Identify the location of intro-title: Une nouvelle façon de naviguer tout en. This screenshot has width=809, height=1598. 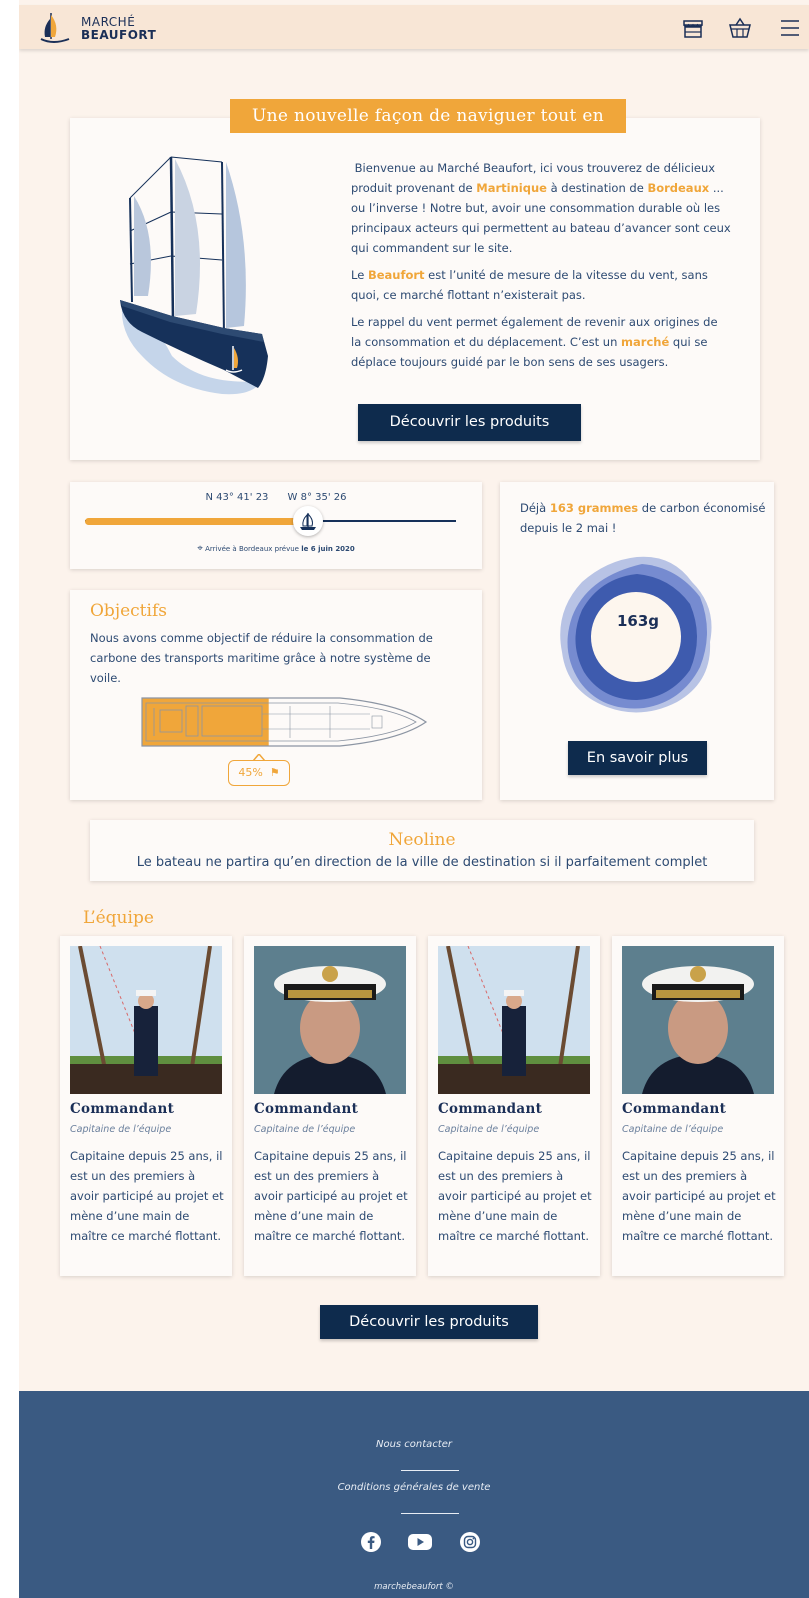
(428, 116).